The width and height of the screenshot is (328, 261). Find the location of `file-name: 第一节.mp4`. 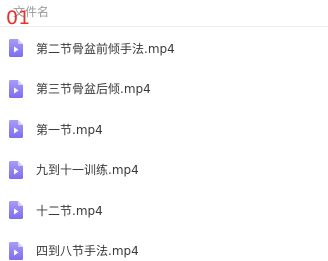

file-name: 第一节.mp4 is located at coordinates (69, 129).